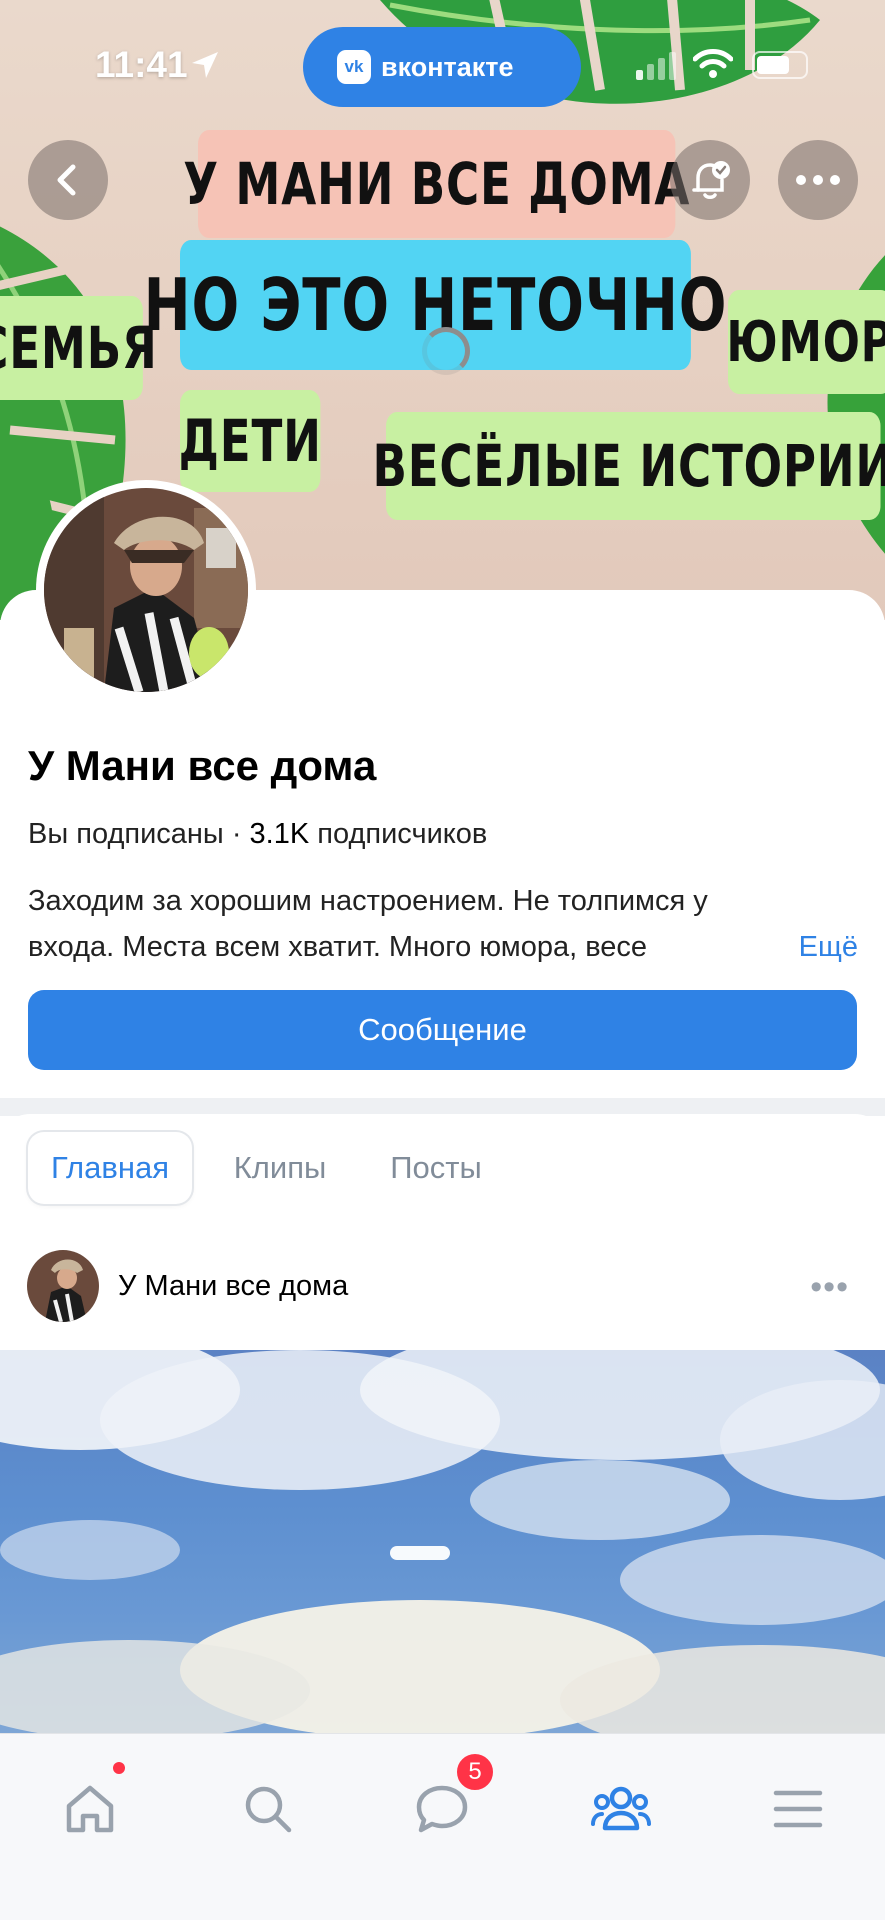 The image size is (885, 1920). I want to click on message-button: Сообщение, so click(442, 1030).